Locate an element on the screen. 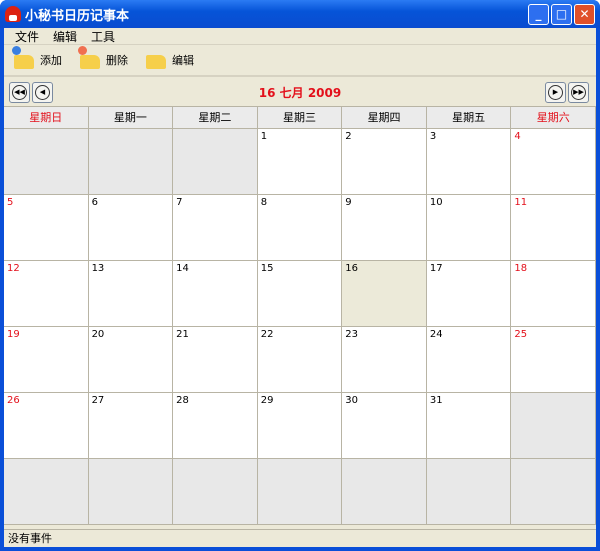 This screenshot has height=551, width=600. day-cell: 23 is located at coordinates (384, 360).